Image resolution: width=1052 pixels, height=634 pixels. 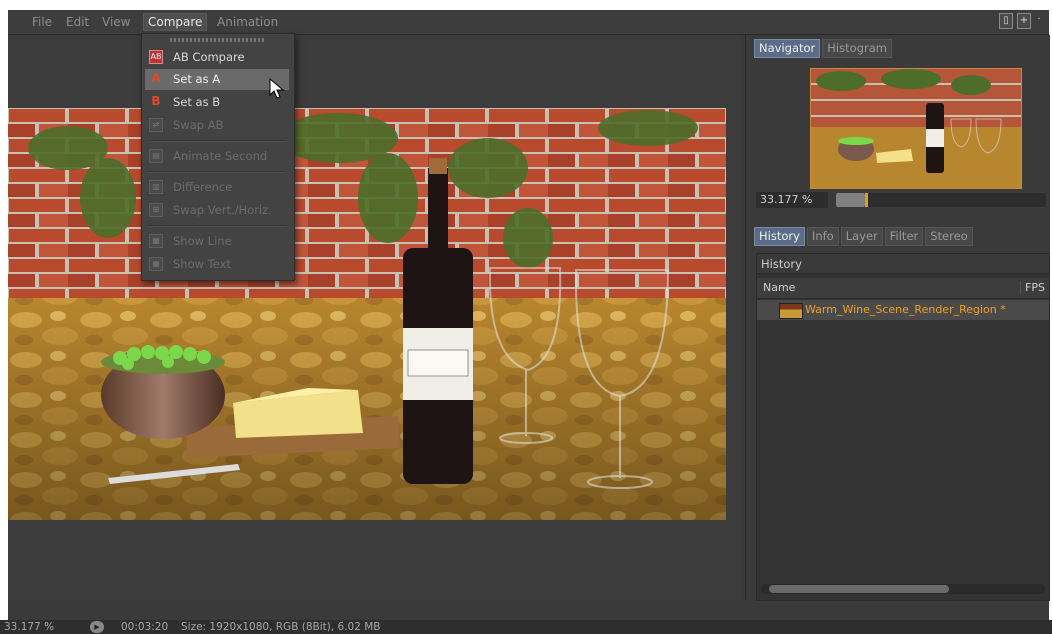 What do you see at coordinates (850, 200) in the screenshot?
I see `zoom-slider-fill` at bounding box center [850, 200].